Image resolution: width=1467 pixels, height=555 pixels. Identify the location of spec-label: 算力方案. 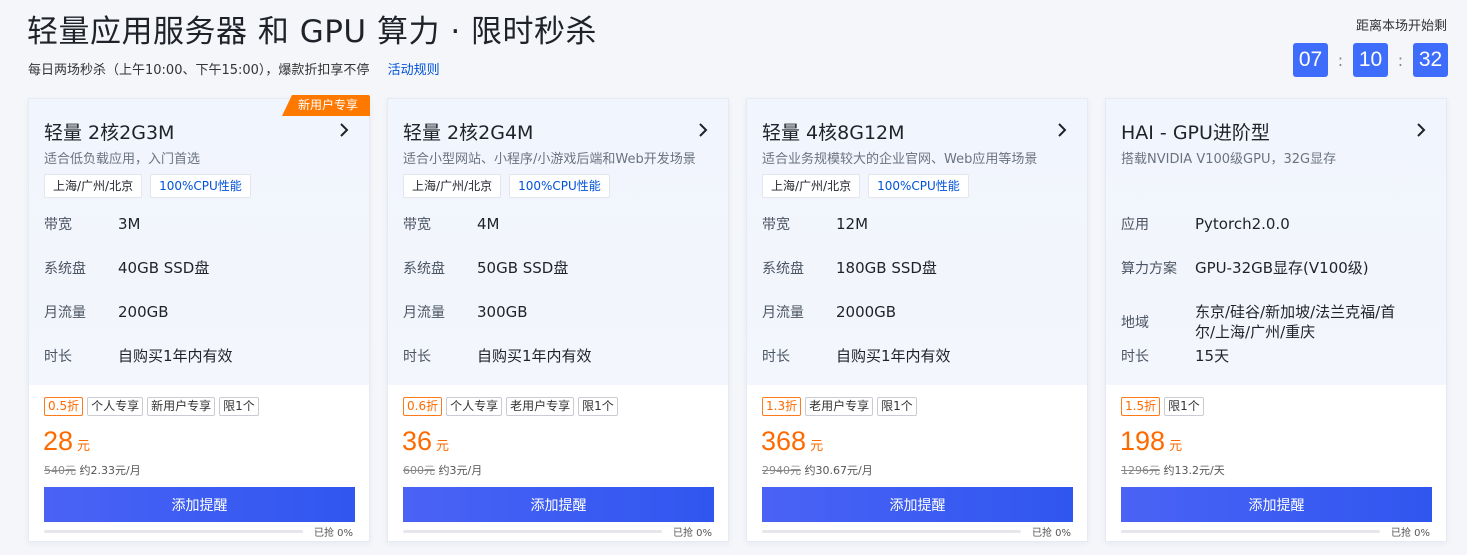
(1149, 269).